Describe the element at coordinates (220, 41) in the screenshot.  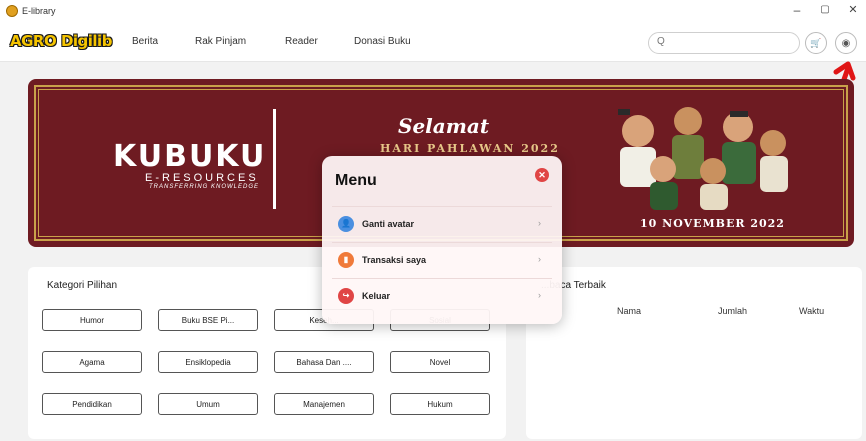
I see `nav-link-rak-pinjam: Rak Pinjam` at that location.